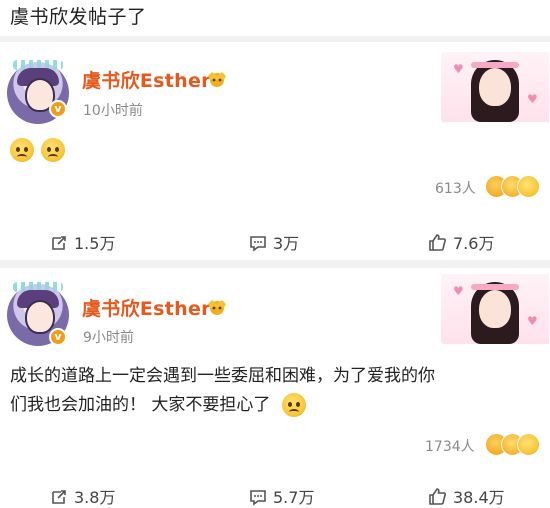 The height and width of the screenshot is (508, 550). What do you see at coordinates (113, 111) in the screenshot?
I see `post-time: 10小时前` at bounding box center [113, 111].